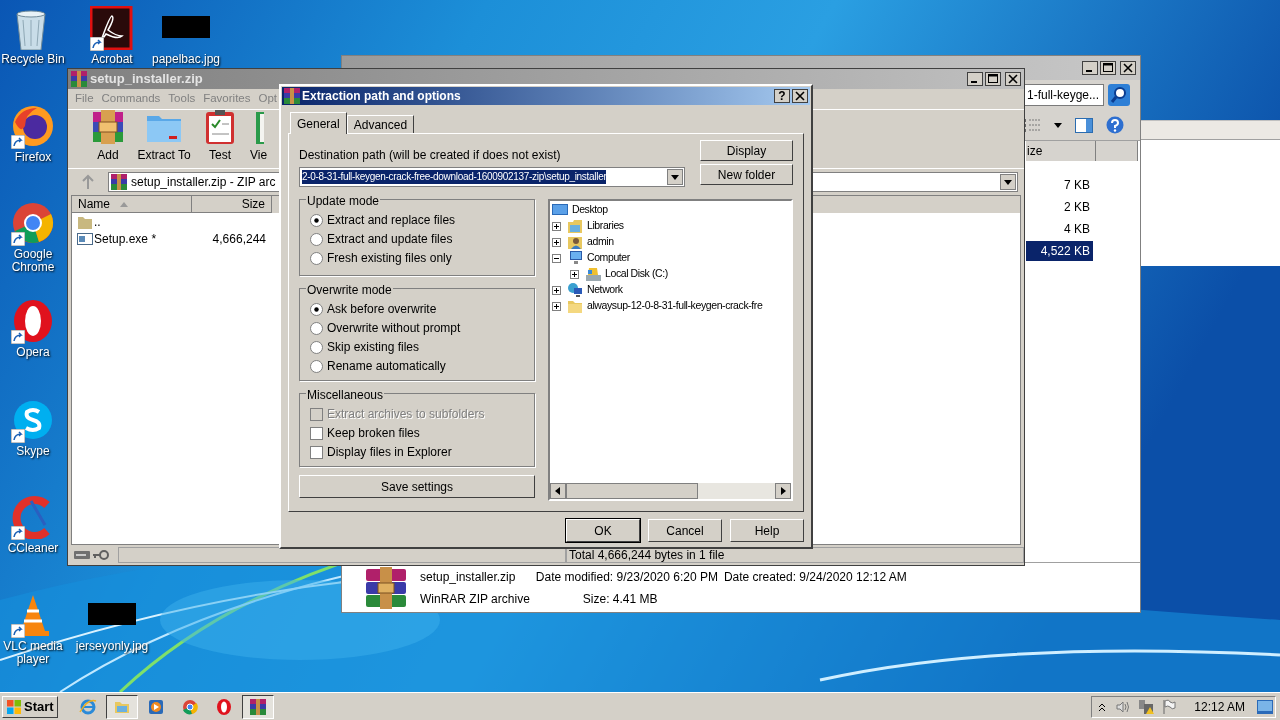 This screenshot has width=1280, height=720. I want to click on opera-app-icon, so click(33, 321).